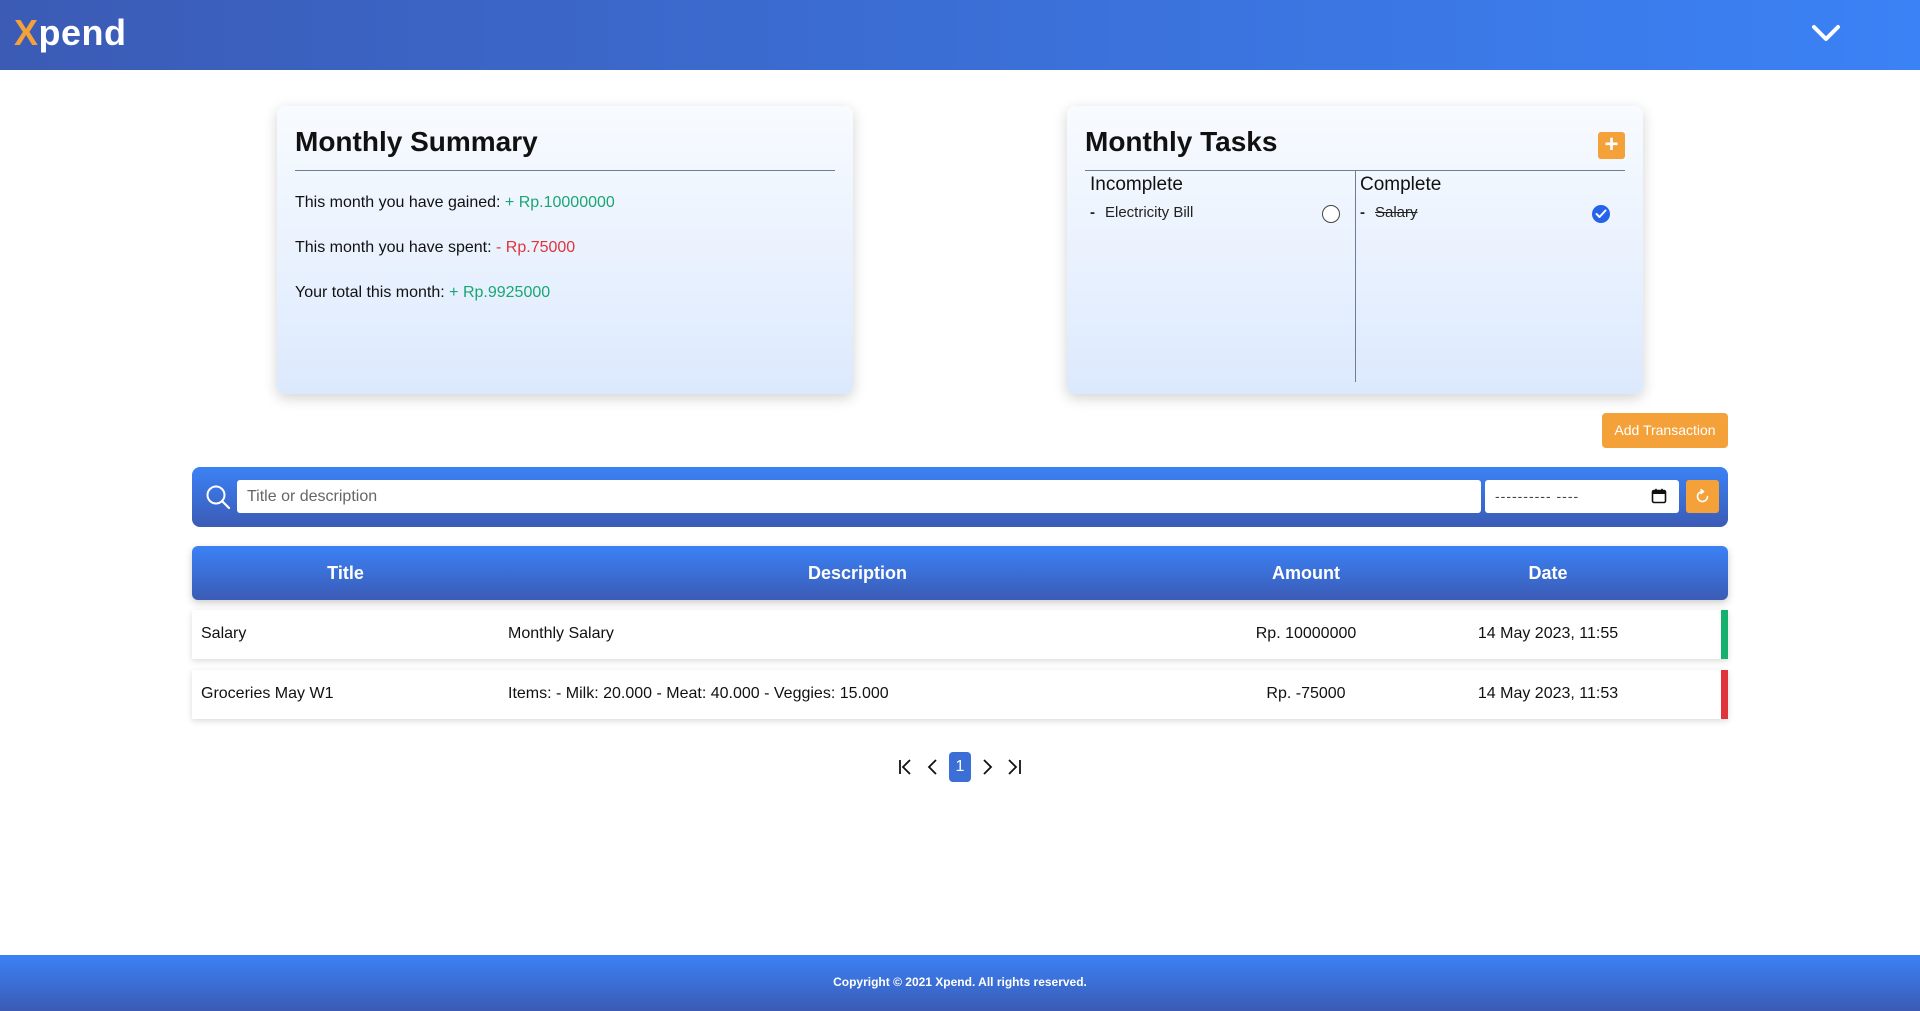 The image size is (1920, 1011). I want to click on task-item-incomplete: - Electricity Bill, so click(1141, 212).